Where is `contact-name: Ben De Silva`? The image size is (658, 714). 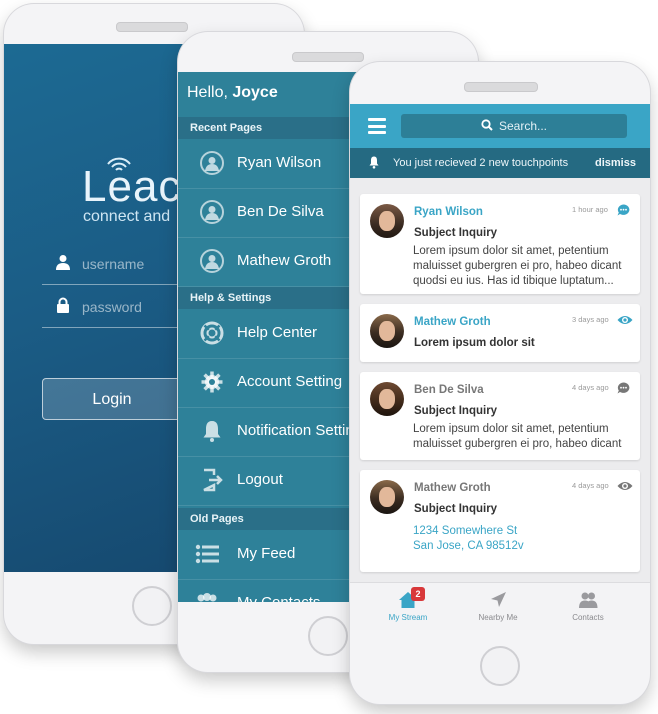 contact-name: Ben De Silva is located at coordinates (449, 390).